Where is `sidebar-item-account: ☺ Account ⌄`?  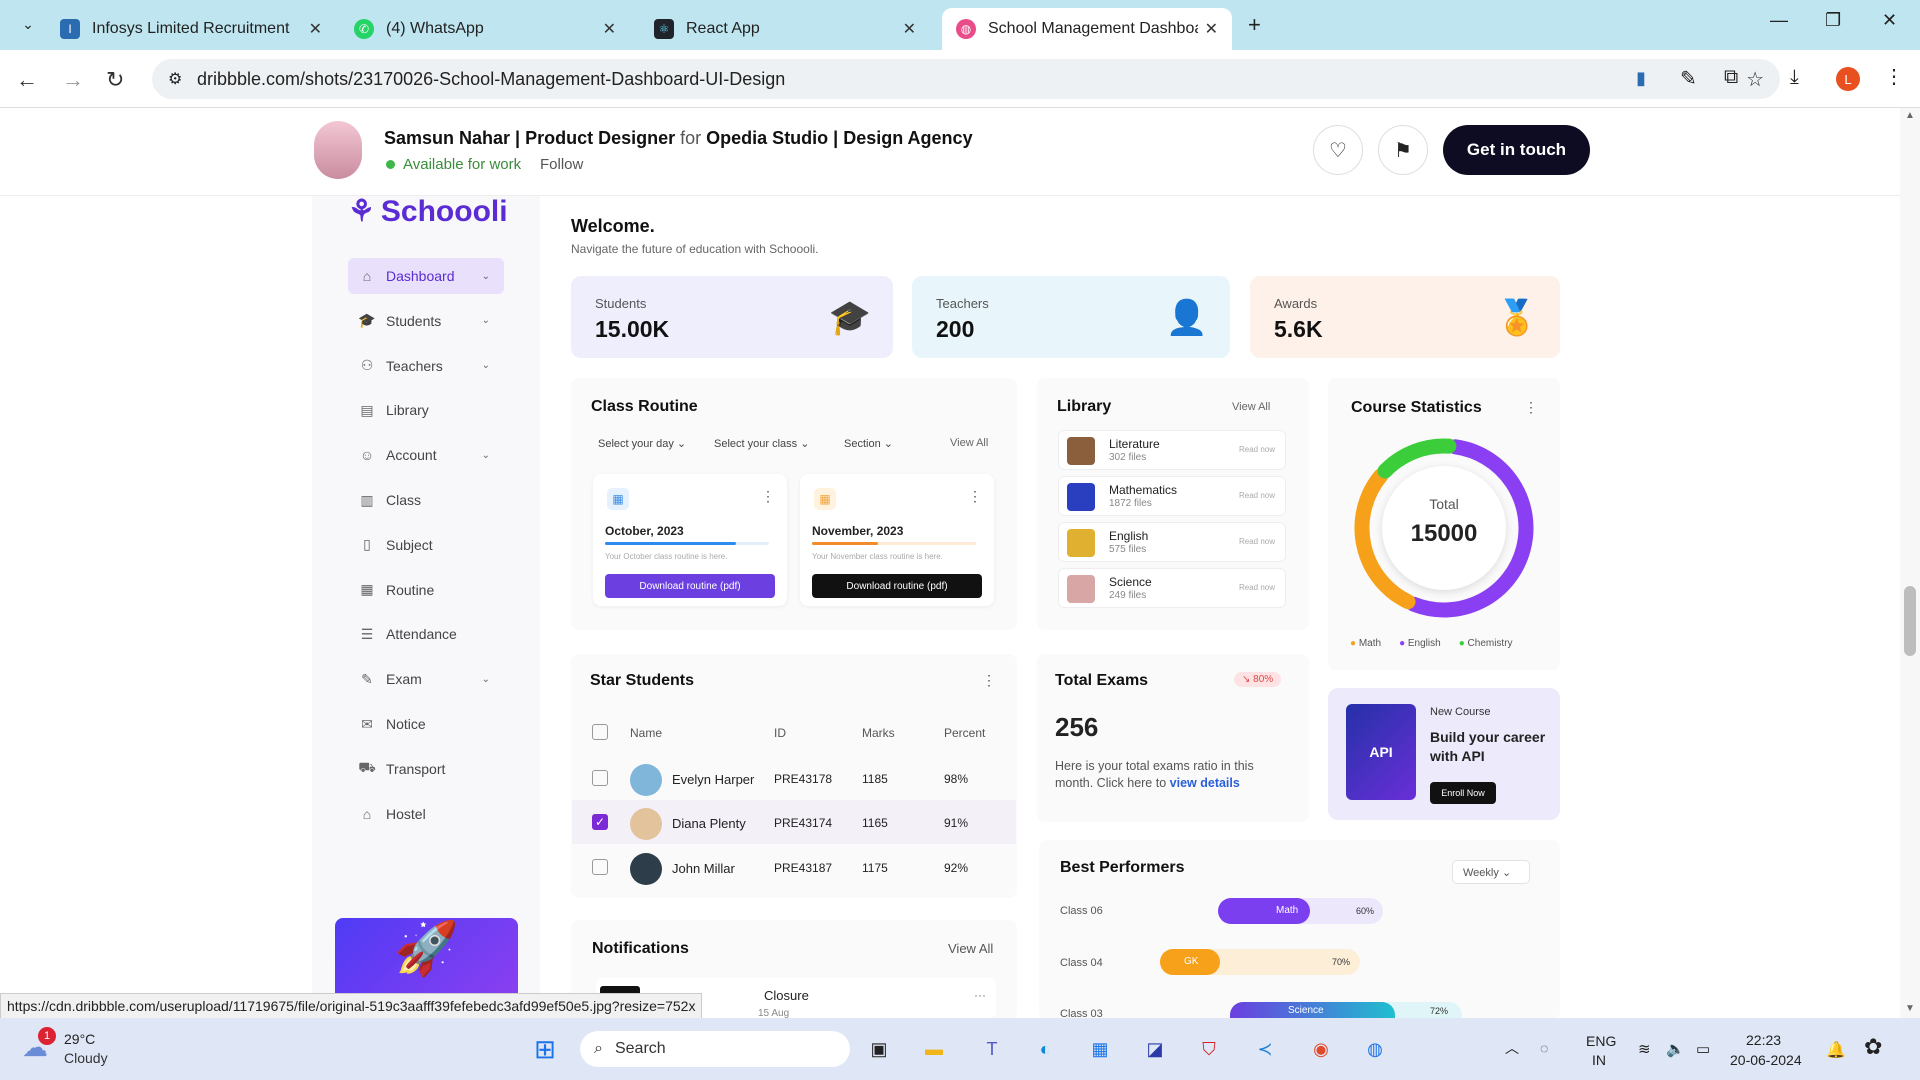
sidebar-item-account: ☺ Account ⌄ is located at coordinates (426, 455).